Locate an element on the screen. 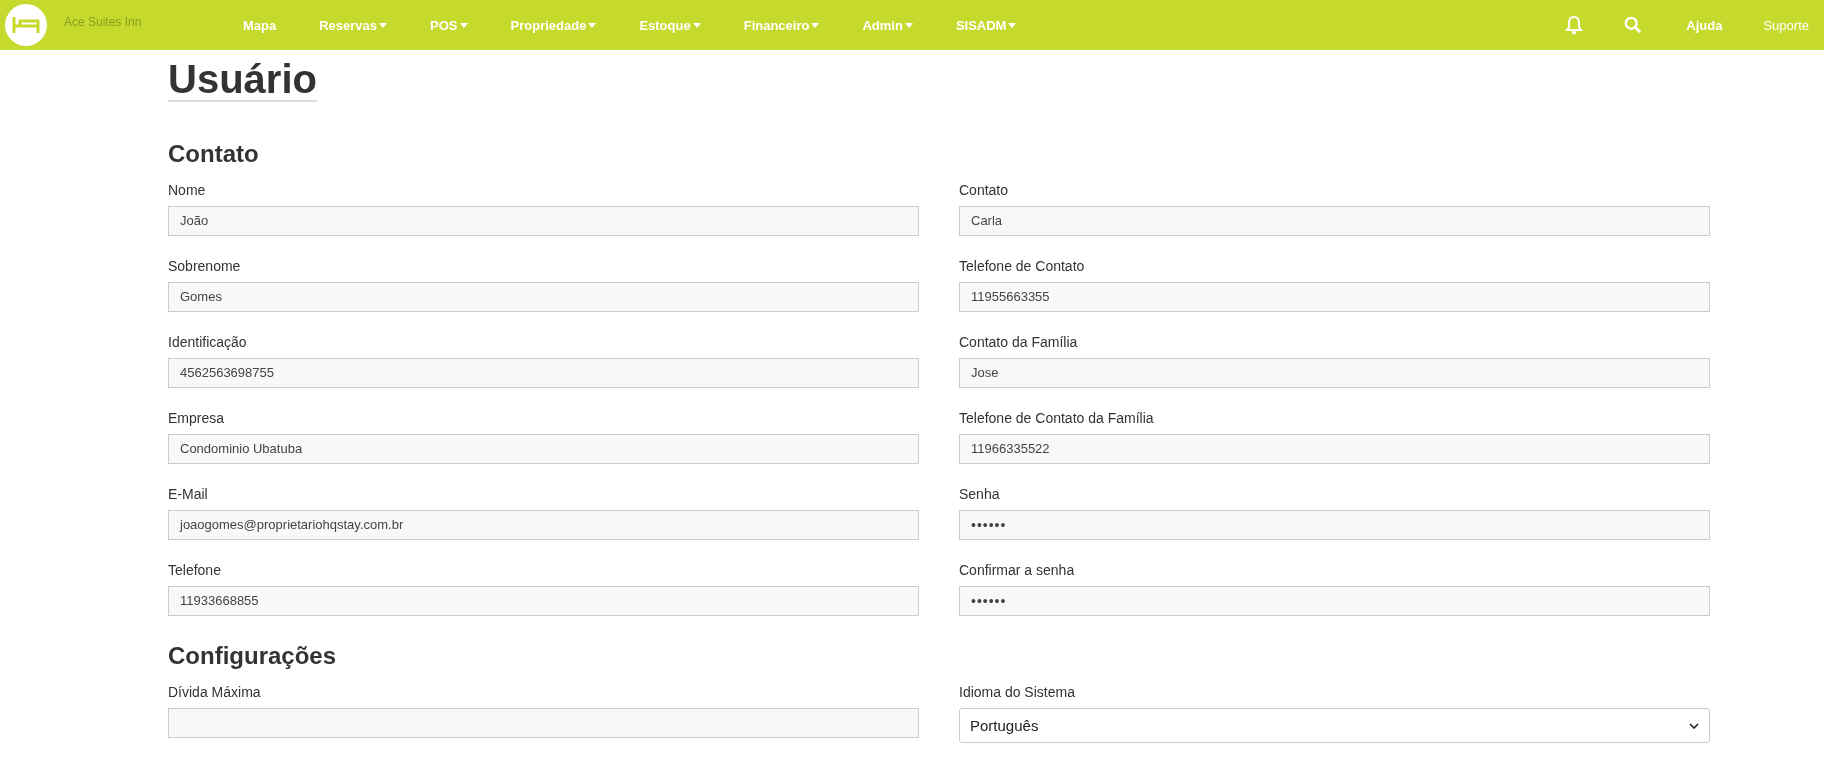  section-heading: Configurações is located at coordinates (253, 656).